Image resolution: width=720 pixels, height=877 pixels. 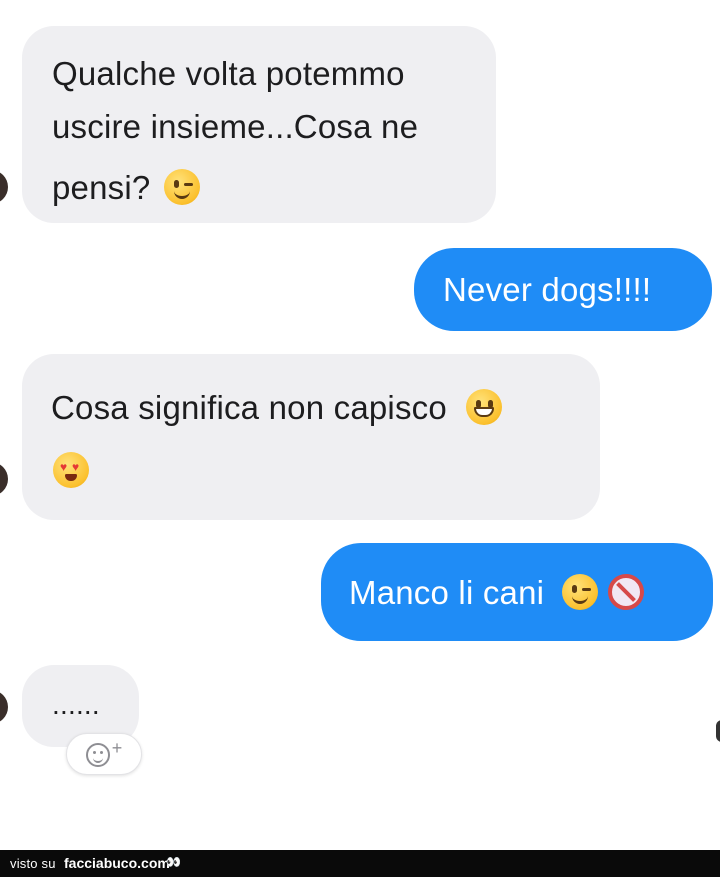 I want to click on watermark-footer: visto su facciabuco.com 👀, so click(x=360, y=863).